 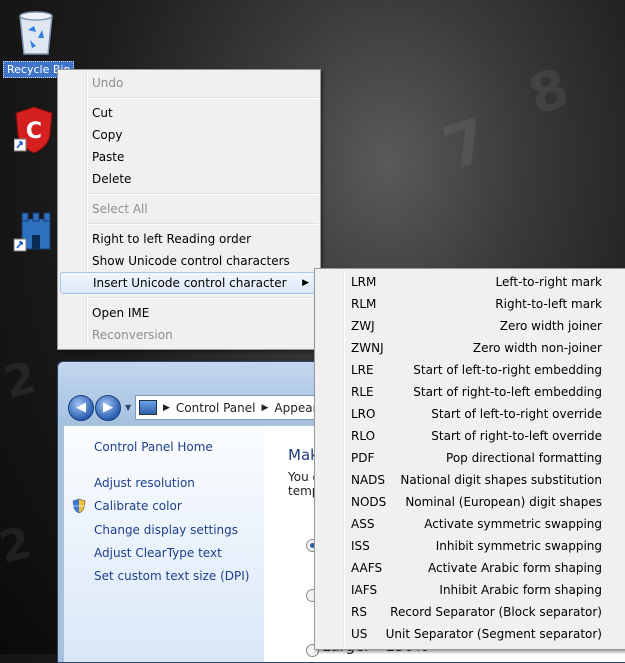 I want to click on menu-item-cut: Cut, so click(x=189, y=113).